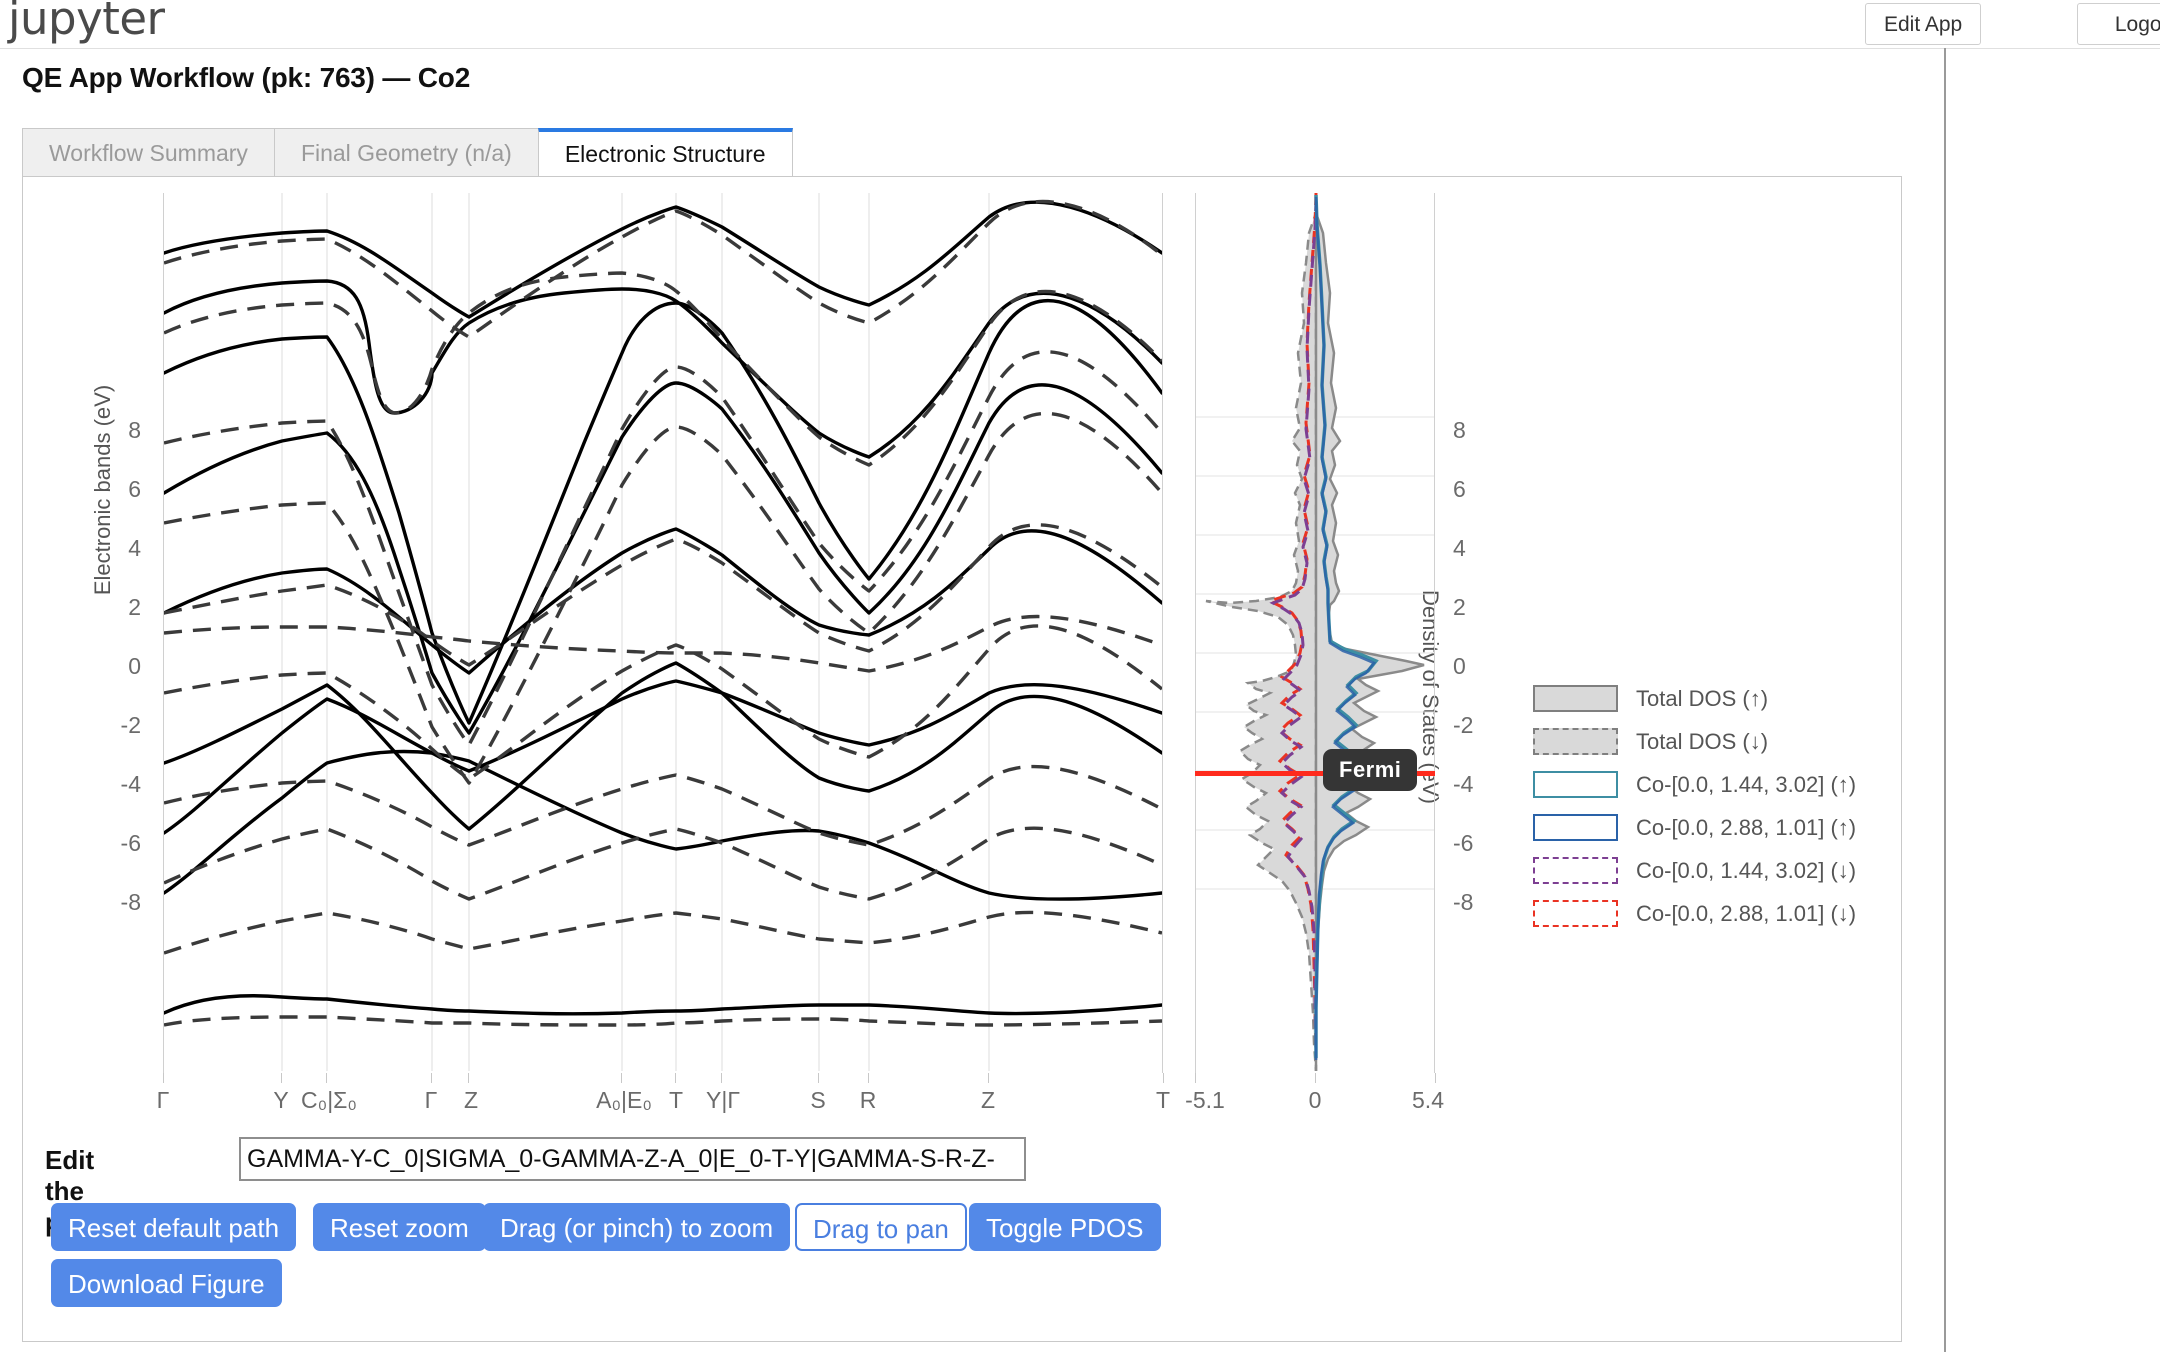 The height and width of the screenshot is (1352, 2160). Describe the element at coordinates (2118, 24) in the screenshot. I see `logout-button: Logout` at that location.